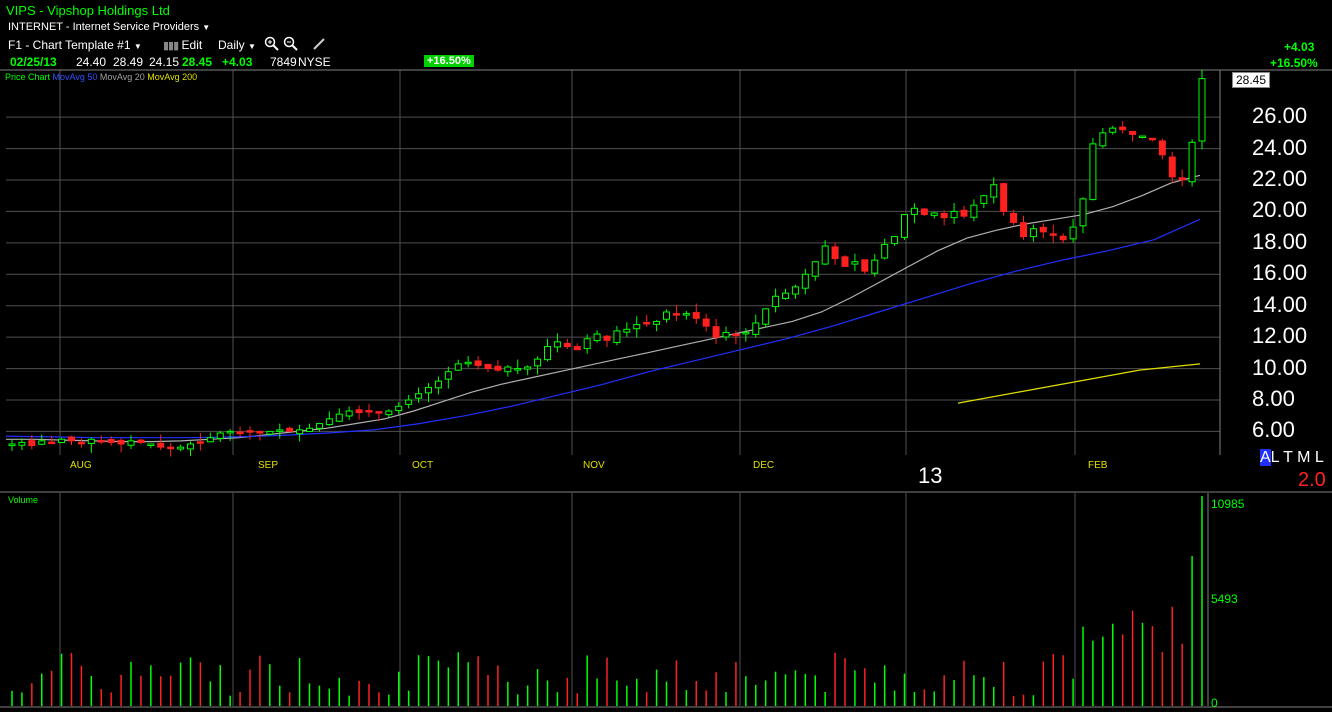  What do you see at coordinates (764, 465) in the screenshot?
I see `x-label-dec: DEC` at bounding box center [764, 465].